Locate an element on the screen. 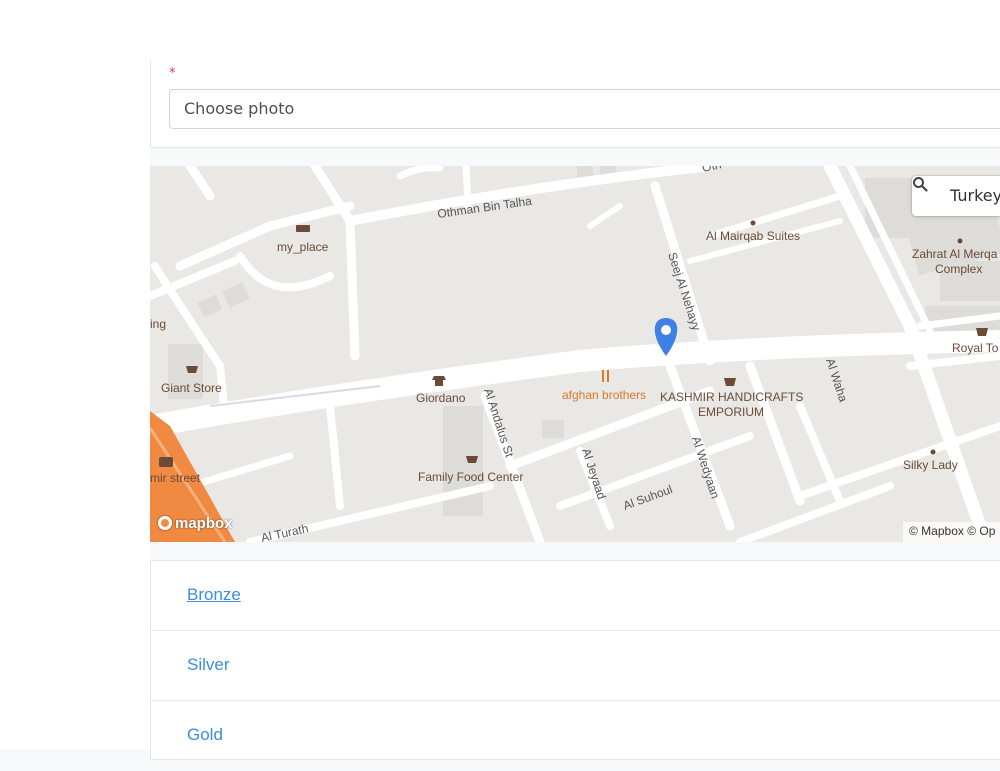  photo-file-input: Choose photo is located at coordinates (584, 109).